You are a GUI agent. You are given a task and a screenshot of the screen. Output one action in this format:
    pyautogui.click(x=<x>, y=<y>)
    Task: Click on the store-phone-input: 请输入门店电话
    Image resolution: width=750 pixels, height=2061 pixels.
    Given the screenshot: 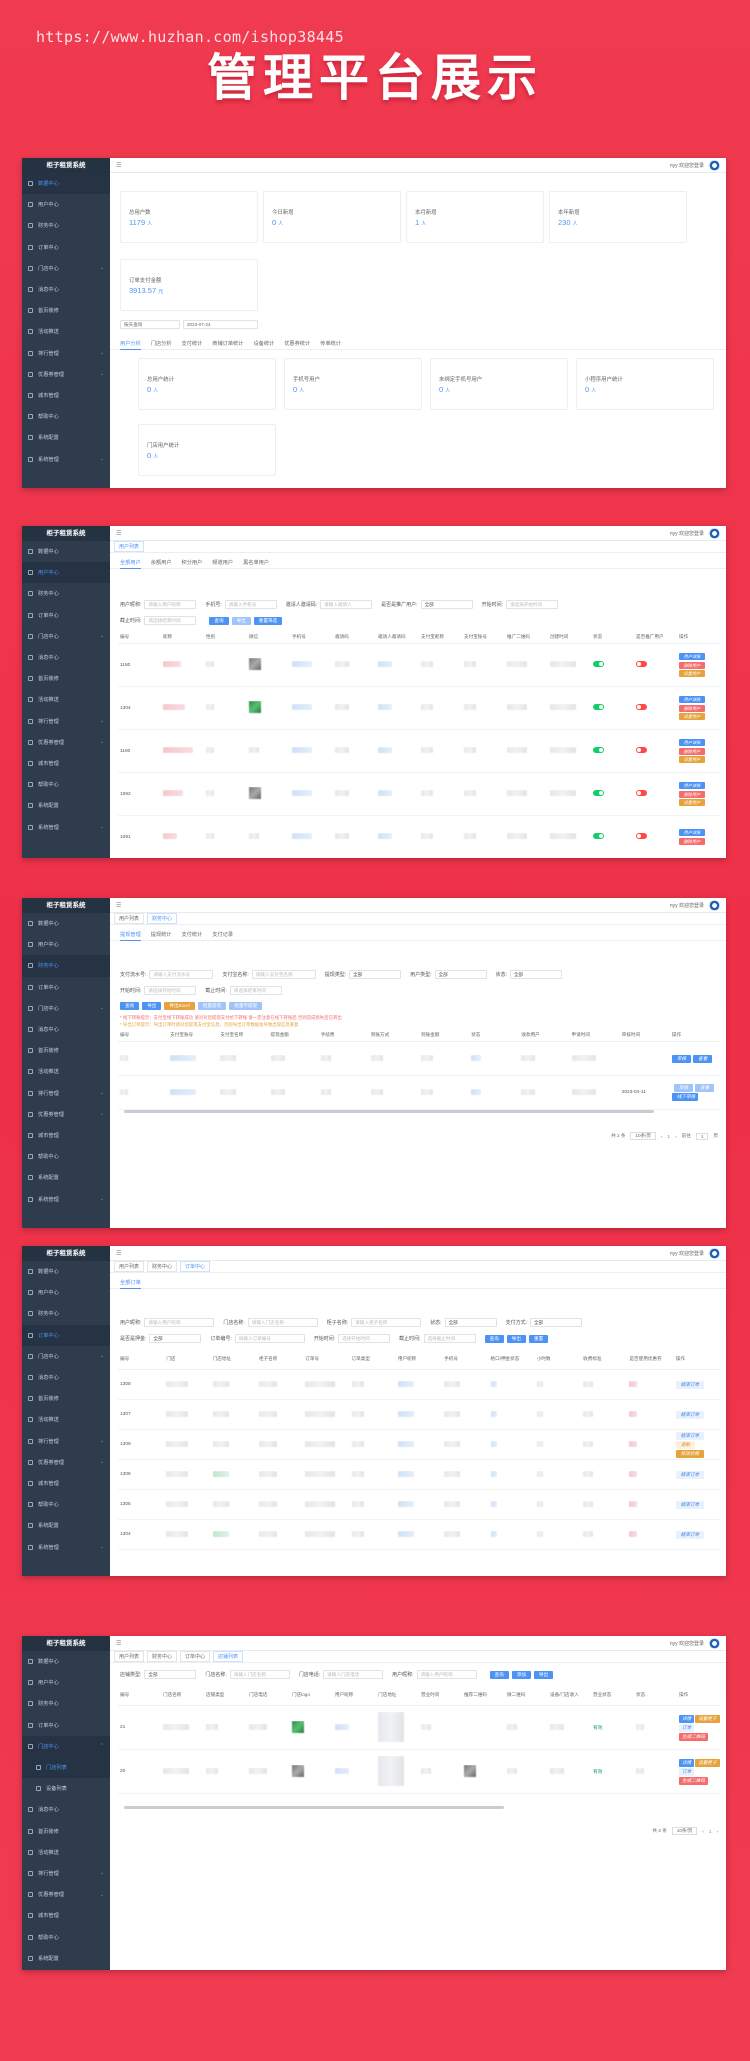 What is the action you would take?
    pyautogui.click(x=353, y=1674)
    